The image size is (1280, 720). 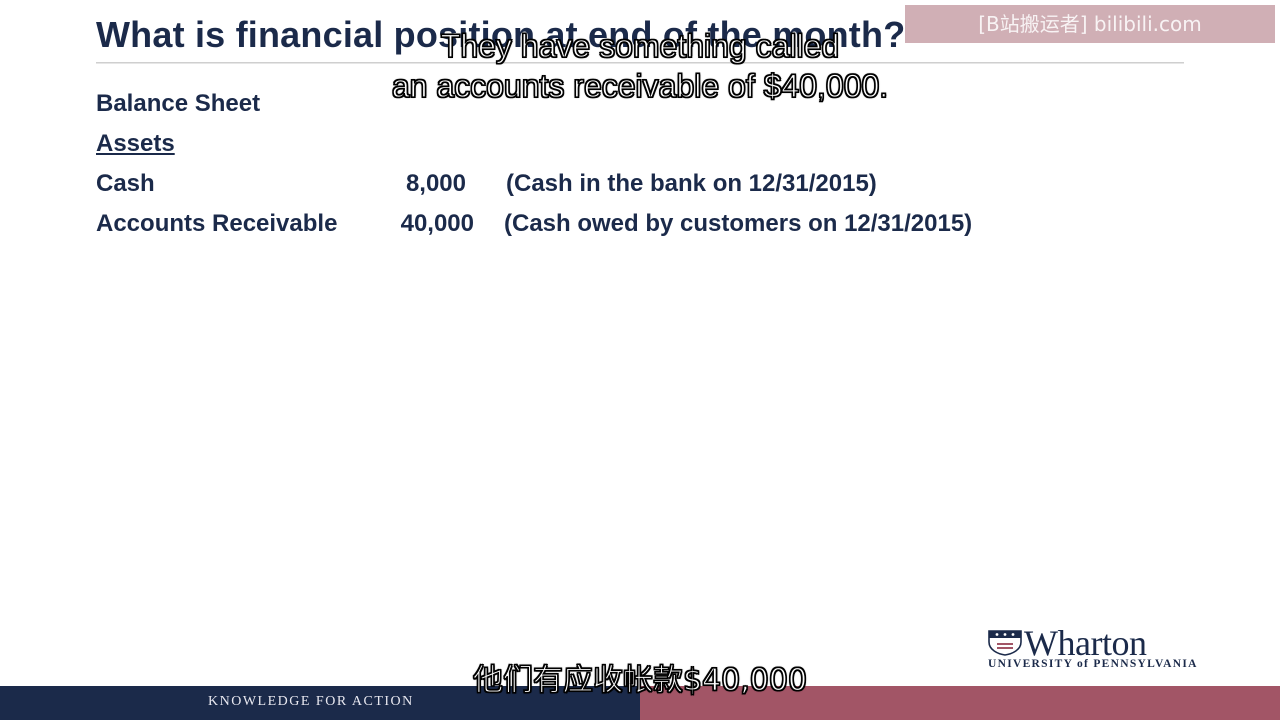 I want to click on asset-amount: 40,000, so click(x=437, y=223).